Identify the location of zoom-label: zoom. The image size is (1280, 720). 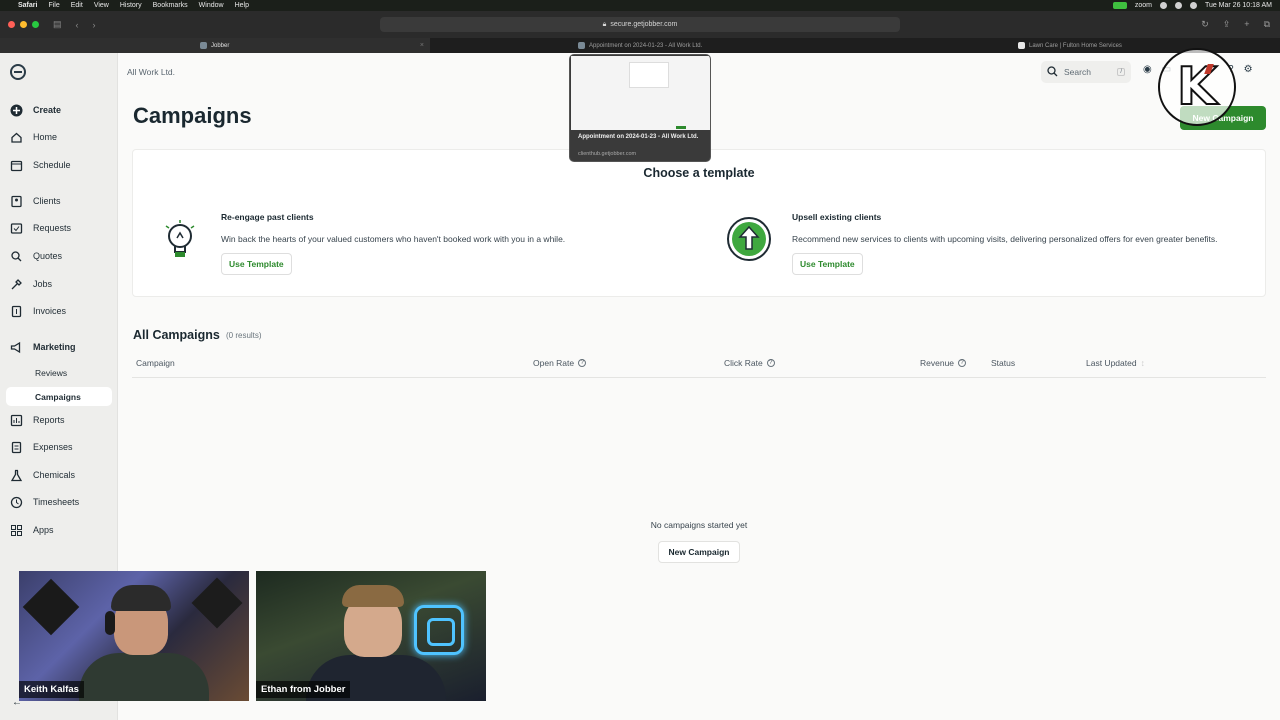
(1143, 5).